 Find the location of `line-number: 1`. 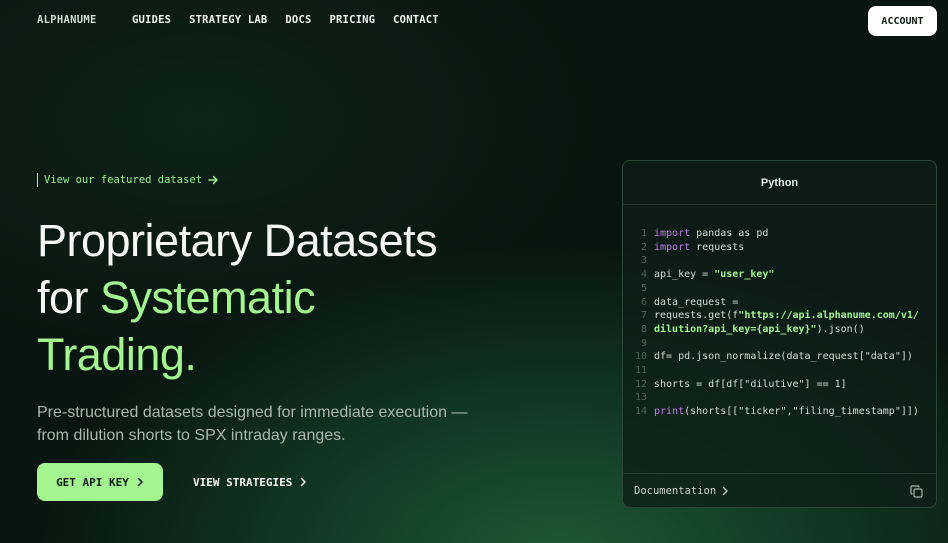

line-number: 1 is located at coordinates (643, 233).